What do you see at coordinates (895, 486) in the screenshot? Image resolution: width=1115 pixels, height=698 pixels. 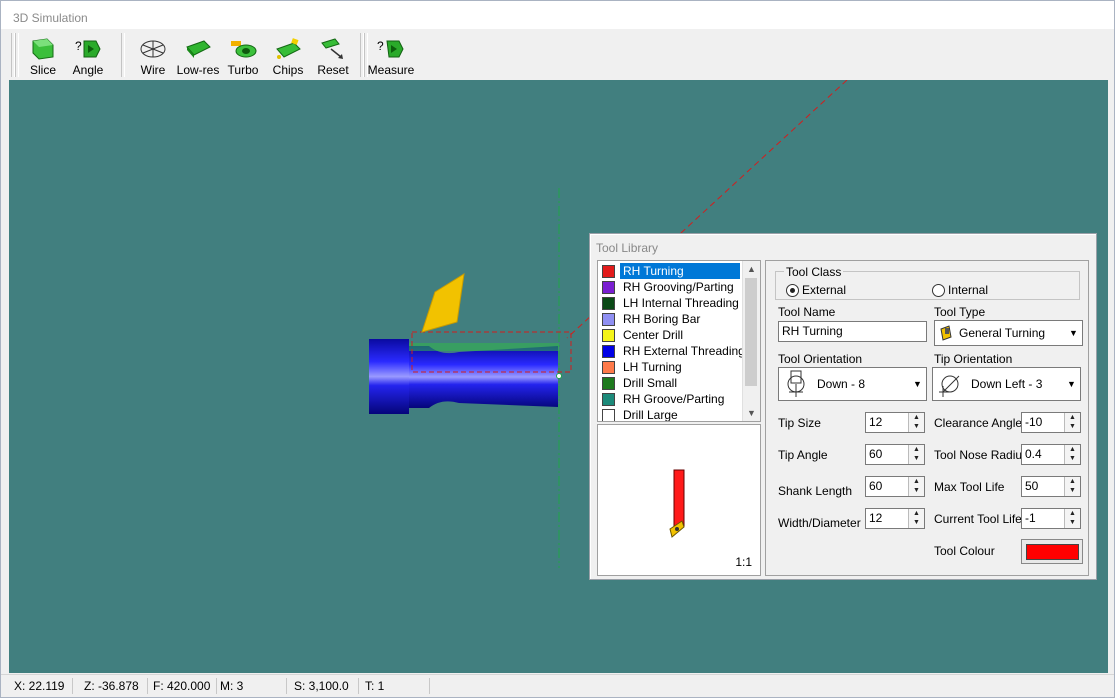 I see `shank-length-stepper: 60 ▲ ▼` at bounding box center [895, 486].